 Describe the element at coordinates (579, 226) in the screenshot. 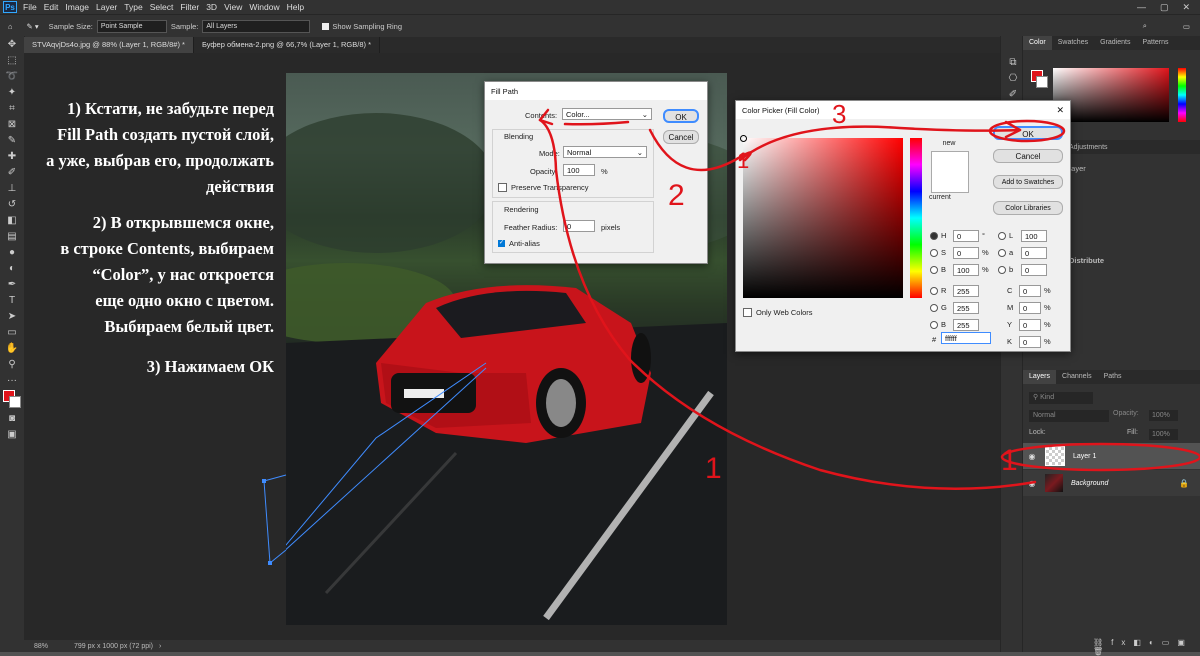

I see `feather-radius-field: 0` at that location.